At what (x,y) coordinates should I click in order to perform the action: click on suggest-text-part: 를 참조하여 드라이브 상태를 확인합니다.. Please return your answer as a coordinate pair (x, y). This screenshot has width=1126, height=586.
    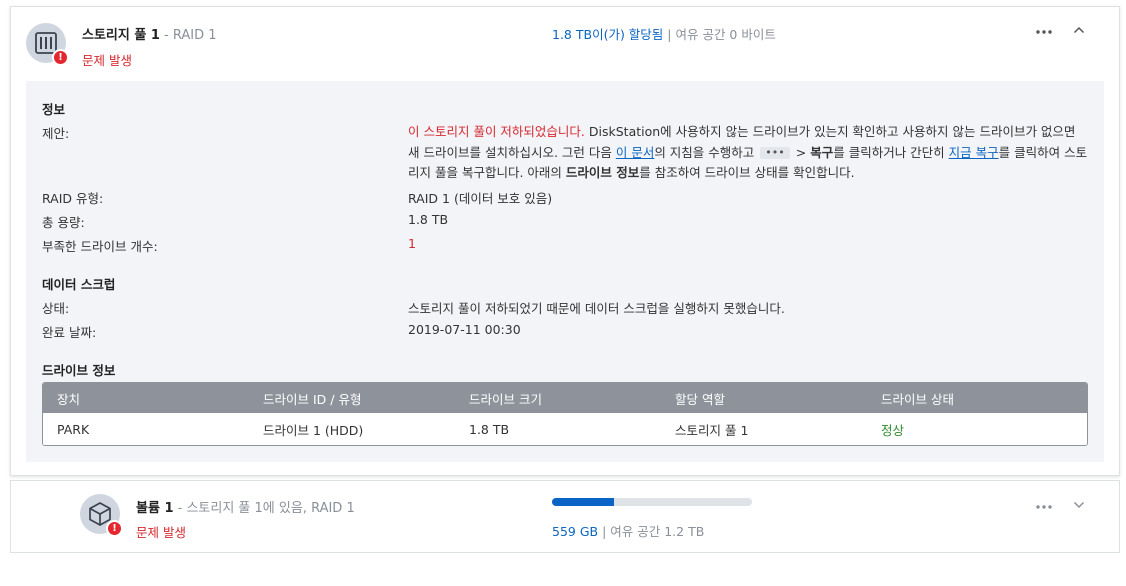
    Looking at the image, I should click on (747, 172).